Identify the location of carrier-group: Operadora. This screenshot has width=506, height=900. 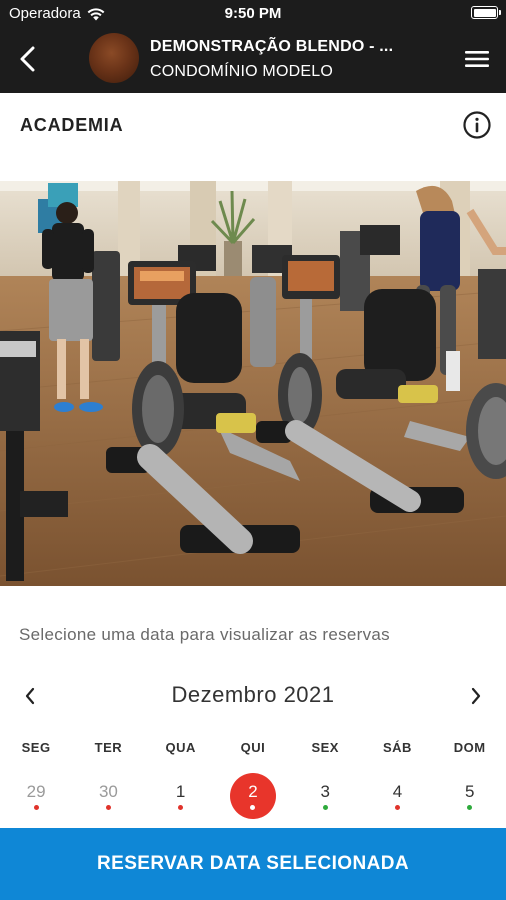
(57, 13).